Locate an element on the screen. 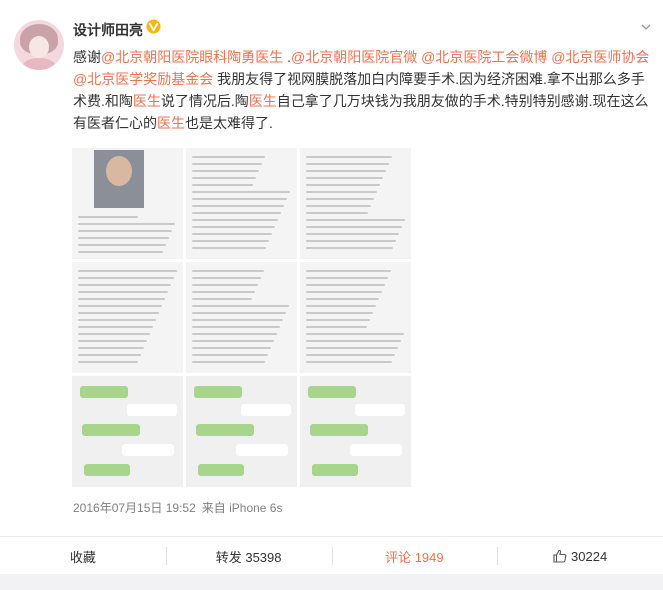  doctor-honors-image is located at coordinates (241, 317).